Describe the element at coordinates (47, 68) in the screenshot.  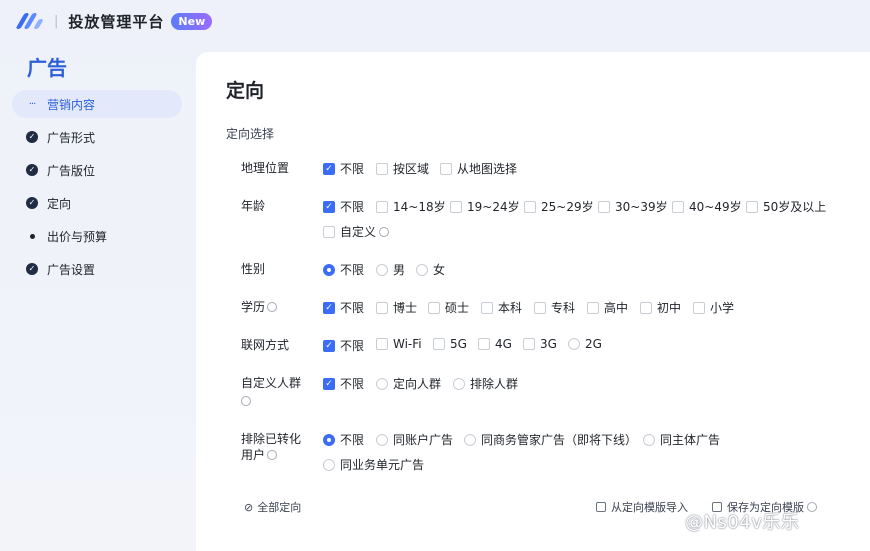
I see `sidebar-title: 广告` at that location.